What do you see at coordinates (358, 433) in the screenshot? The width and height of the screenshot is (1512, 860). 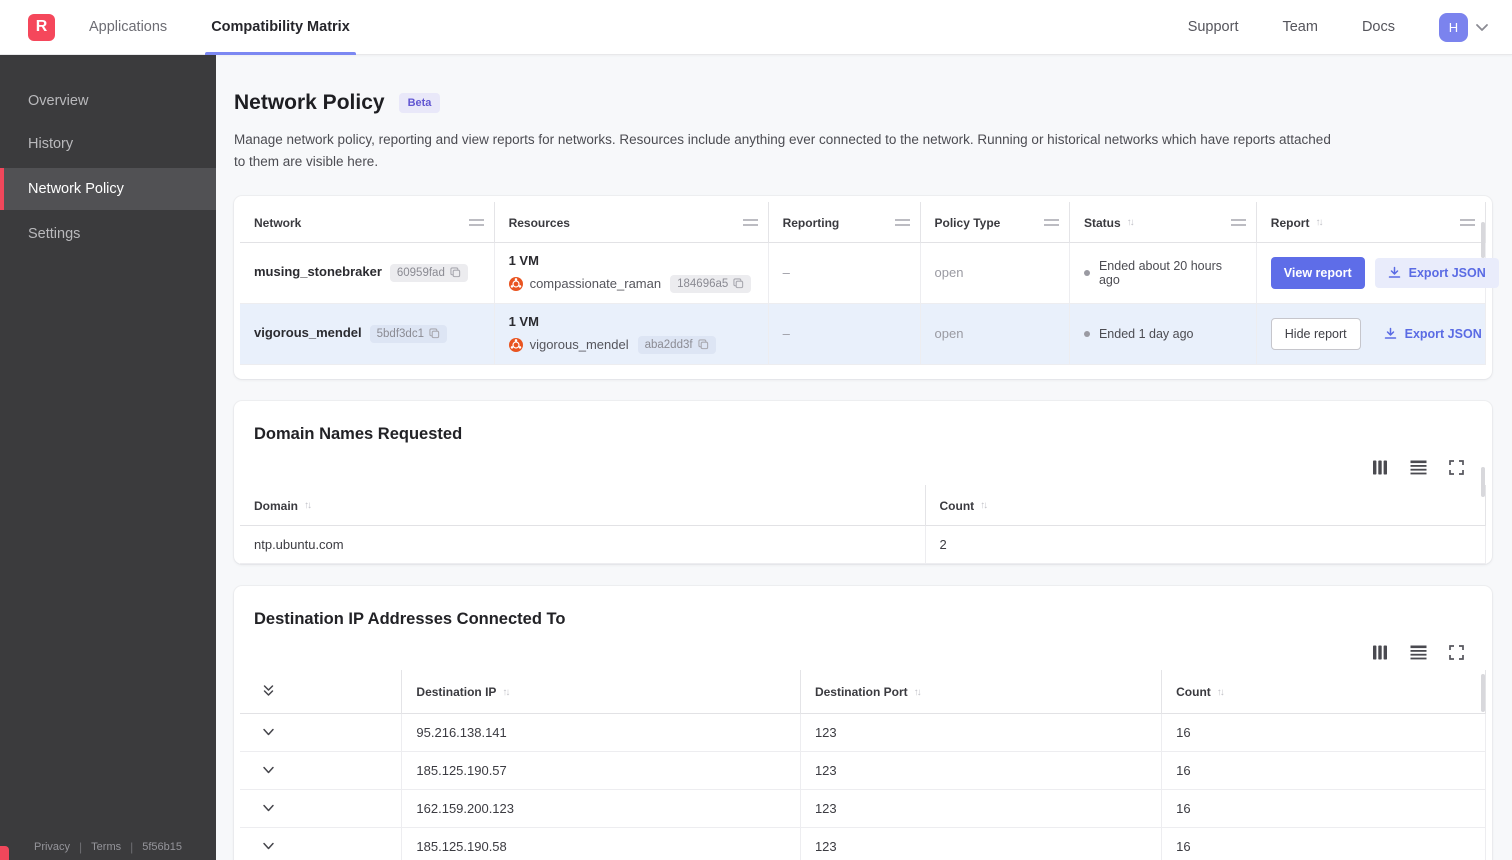 I see `domains-card-title: Domain Names Requested` at bounding box center [358, 433].